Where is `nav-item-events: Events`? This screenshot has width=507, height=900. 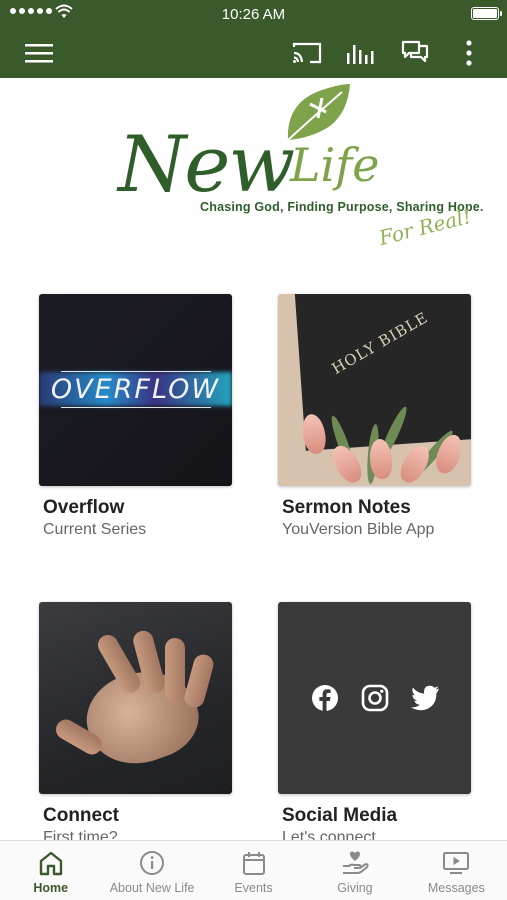 nav-item-events: Events is located at coordinates (253, 870).